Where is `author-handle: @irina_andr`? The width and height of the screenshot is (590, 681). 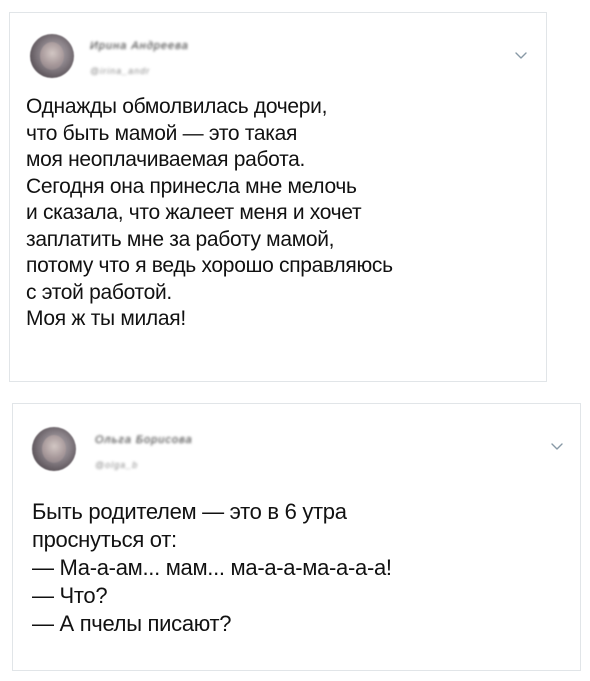 author-handle: @irina_andr is located at coordinates (120, 71).